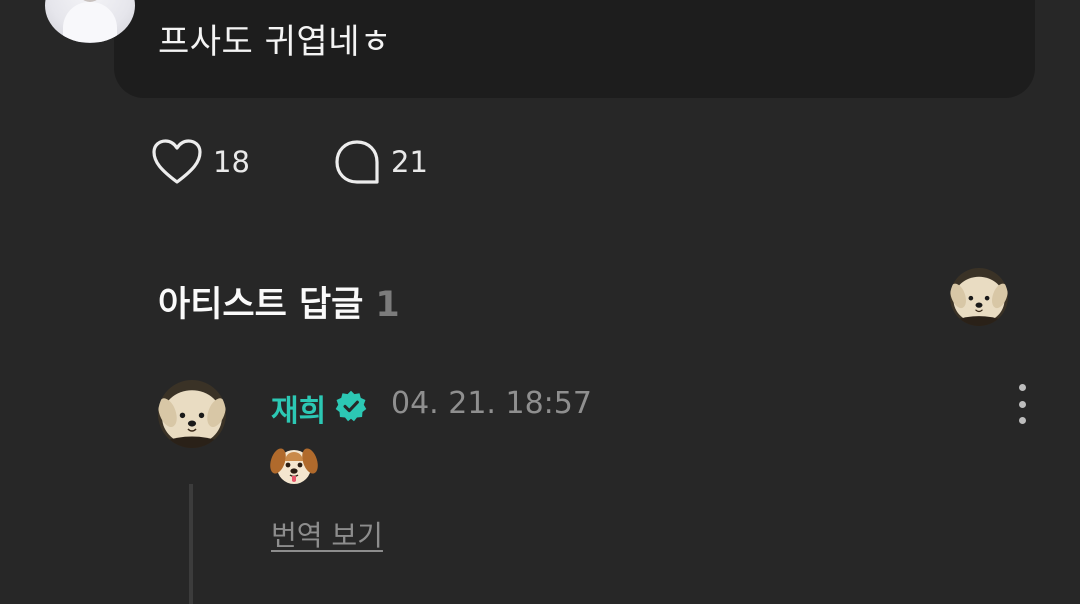  I want to click on artist-replies-title: 아티스트 답글, so click(261, 305).